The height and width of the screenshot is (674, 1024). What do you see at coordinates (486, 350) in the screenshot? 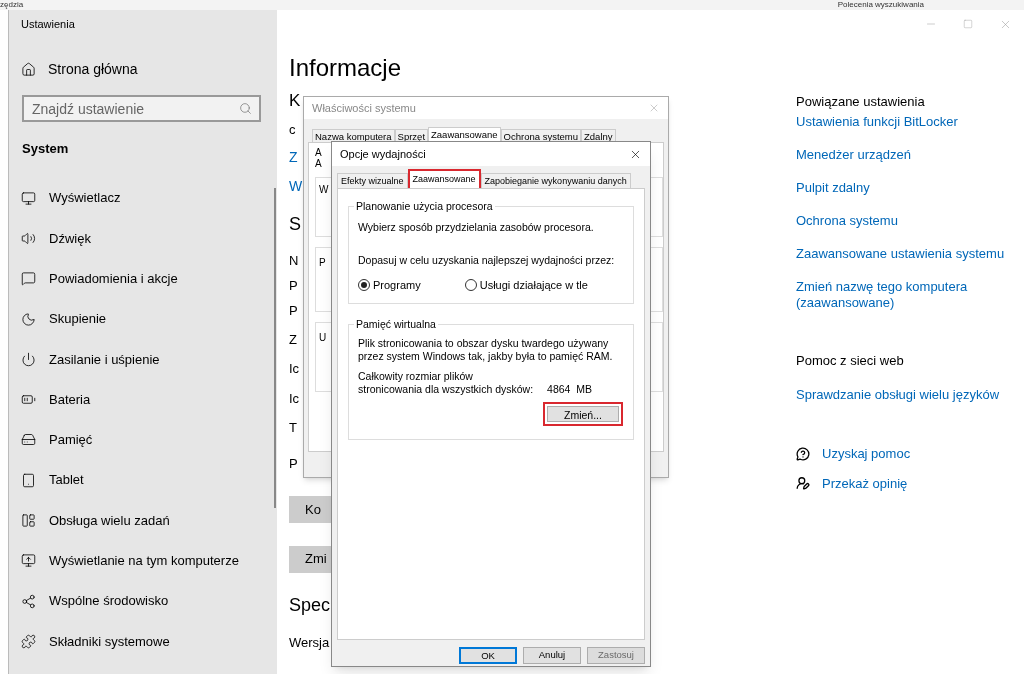
I see `memory-description: Plik stronicowania to obszar dysku twardego używany przez system Windows tak, jakby była to pamięć RAM.` at bounding box center [486, 350].